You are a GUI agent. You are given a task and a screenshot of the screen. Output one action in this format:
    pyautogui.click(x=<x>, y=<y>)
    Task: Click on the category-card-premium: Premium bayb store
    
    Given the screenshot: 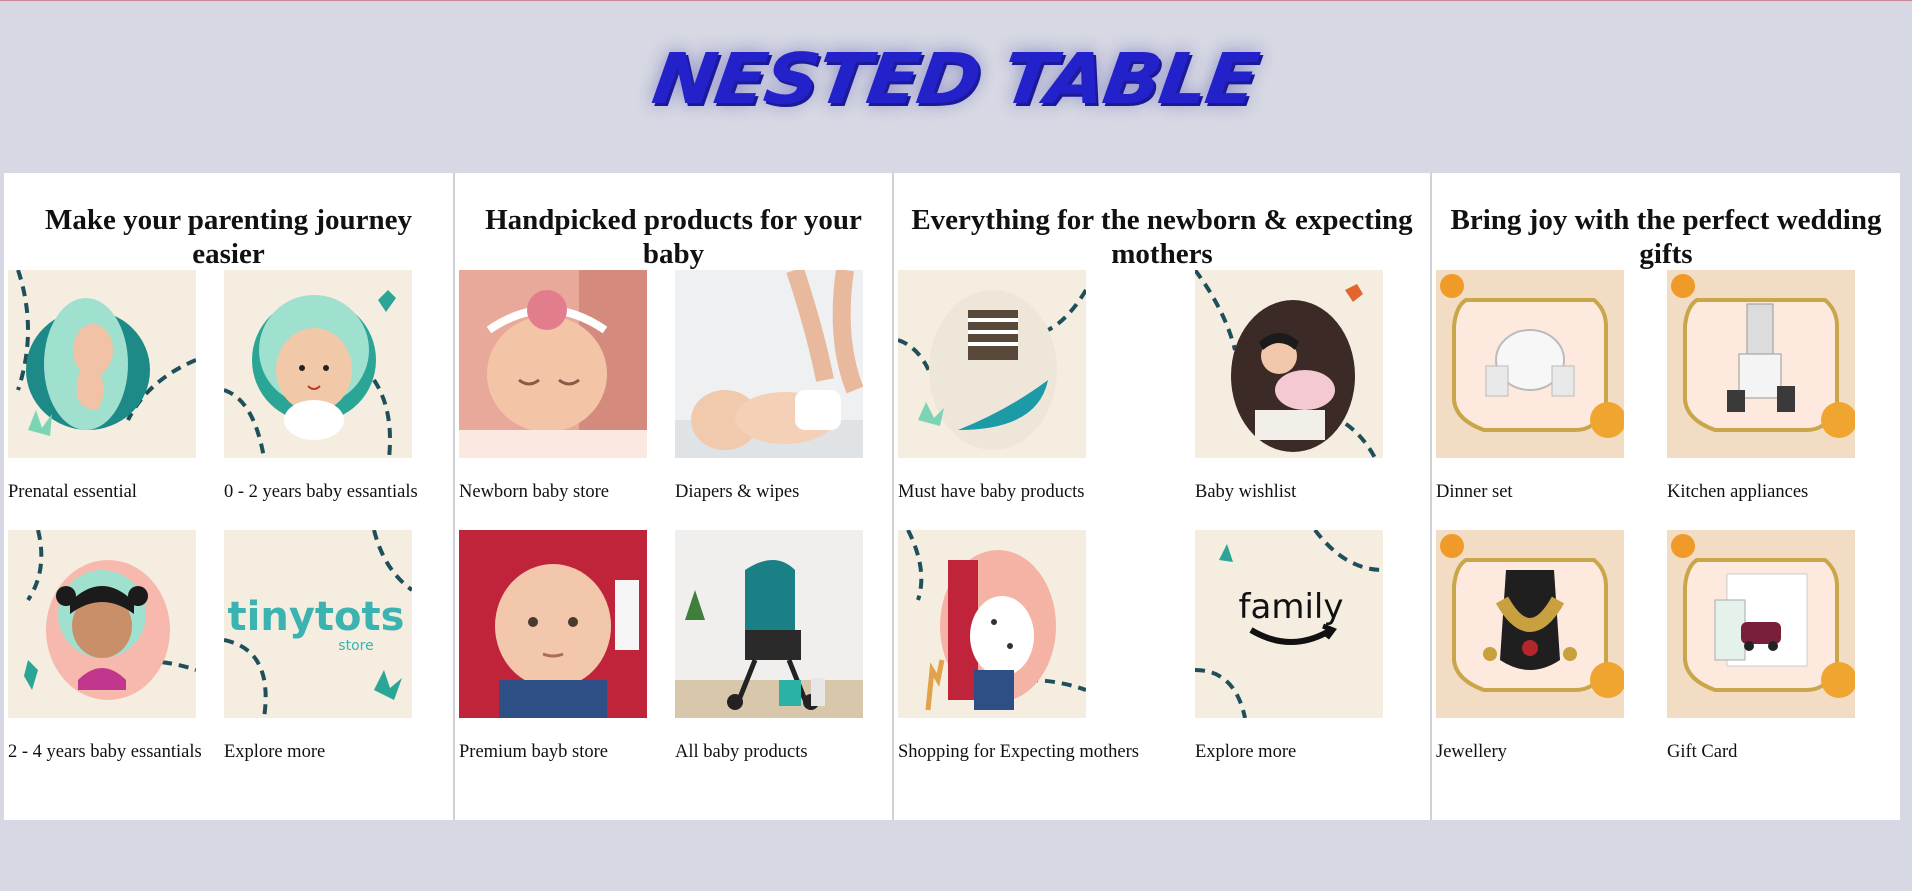 What is the action you would take?
    pyautogui.click(x=567, y=660)
    